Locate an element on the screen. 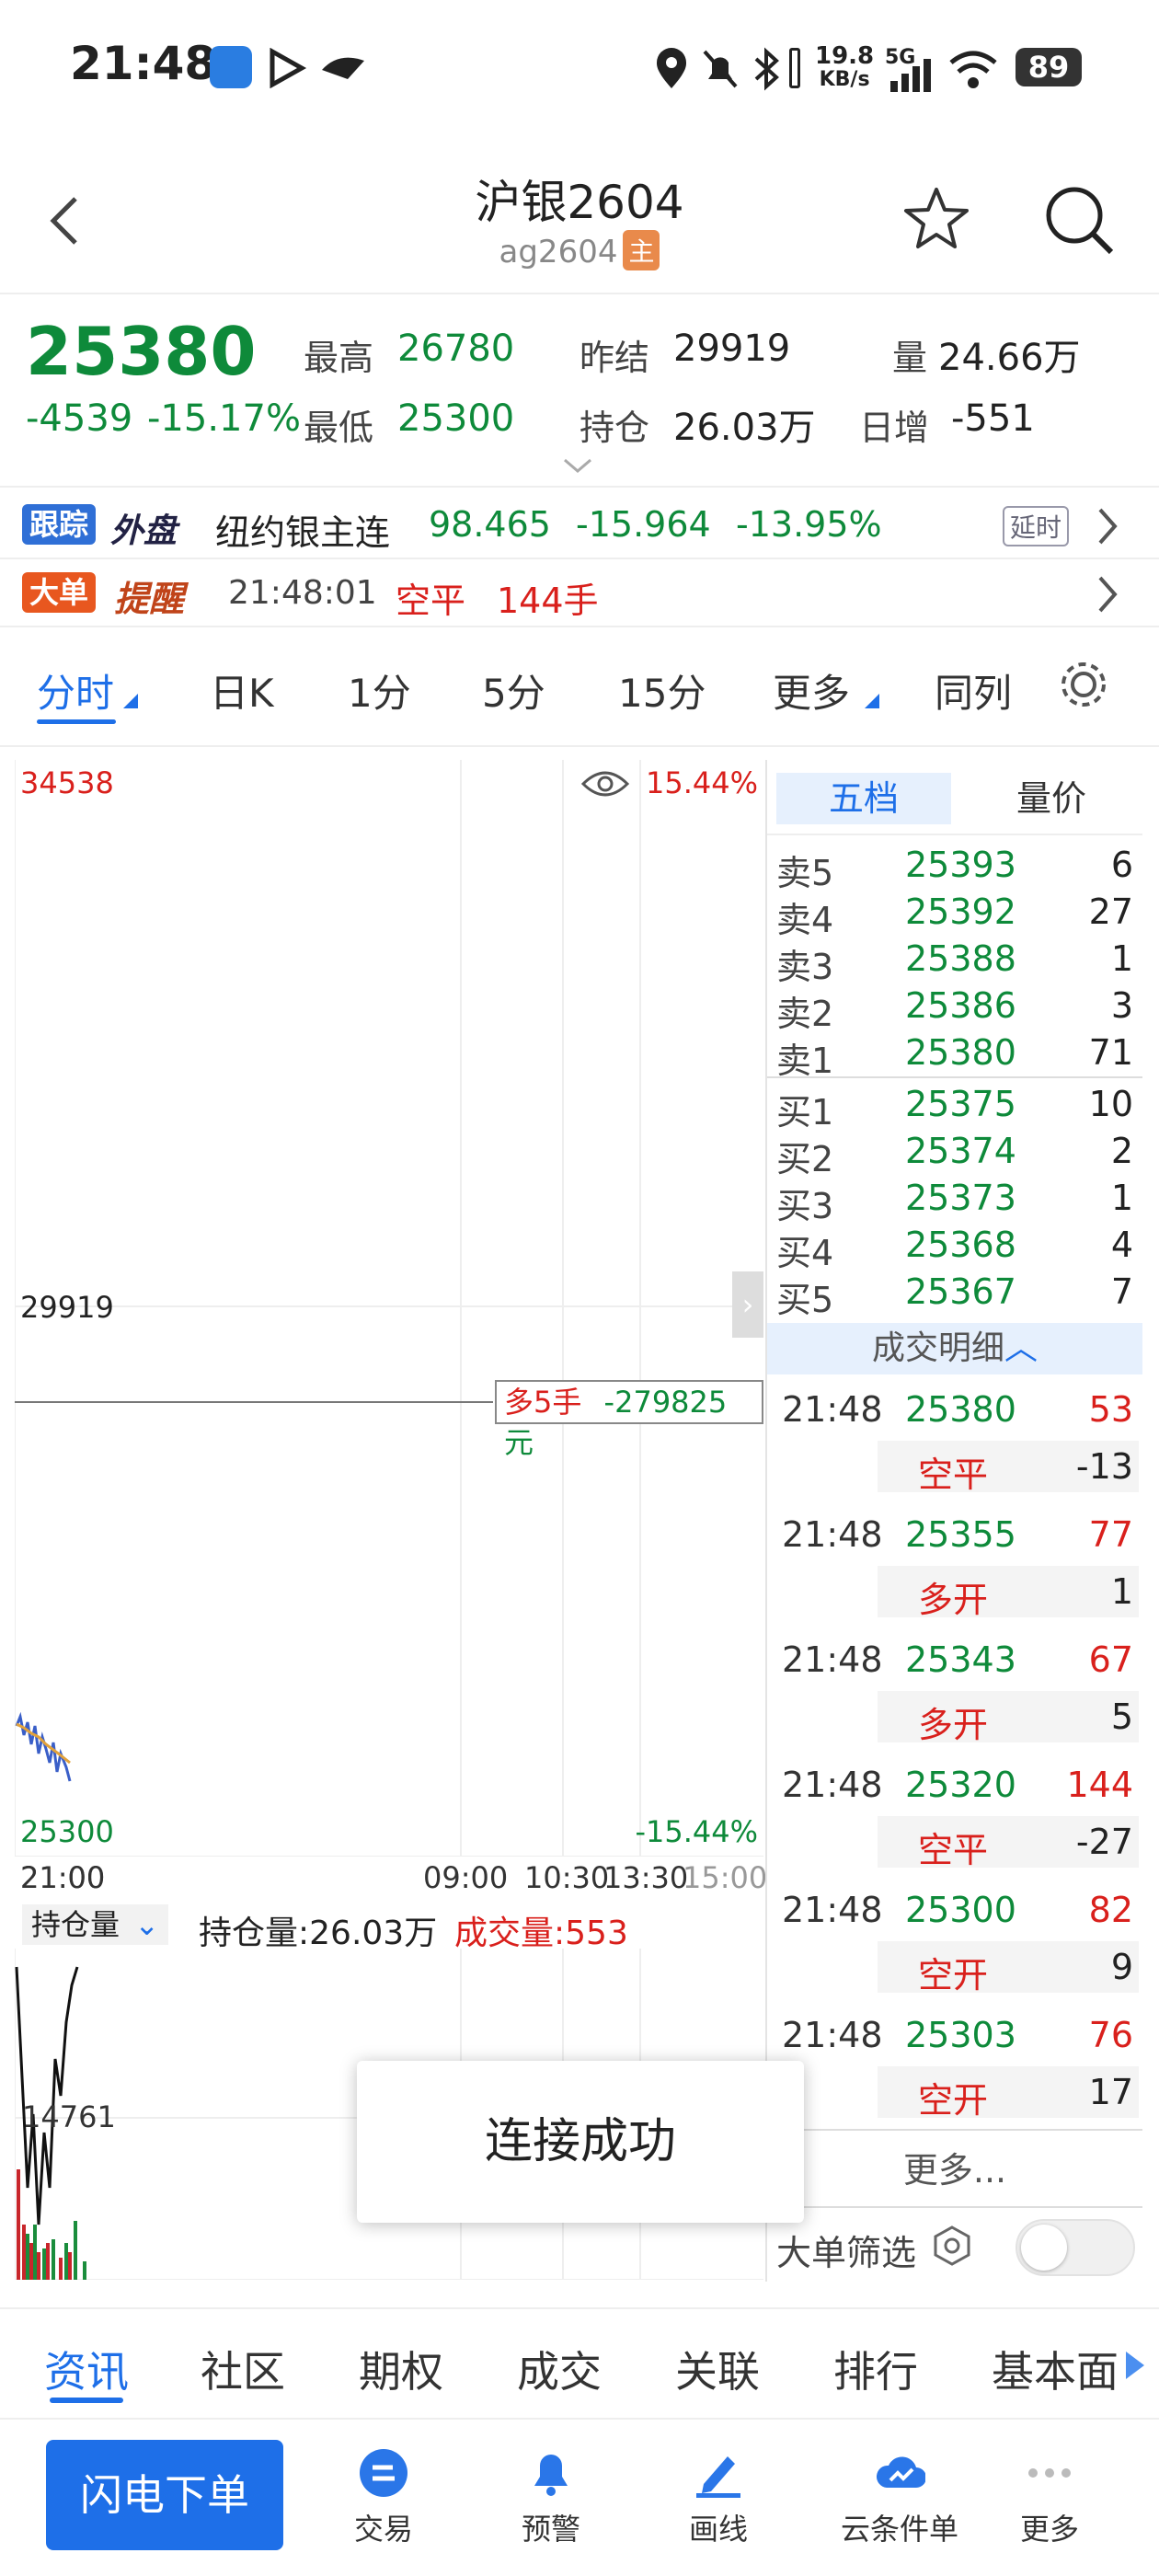 This screenshot has height=2576, width=1159. daily-inc-label: 日增 is located at coordinates (894, 428).